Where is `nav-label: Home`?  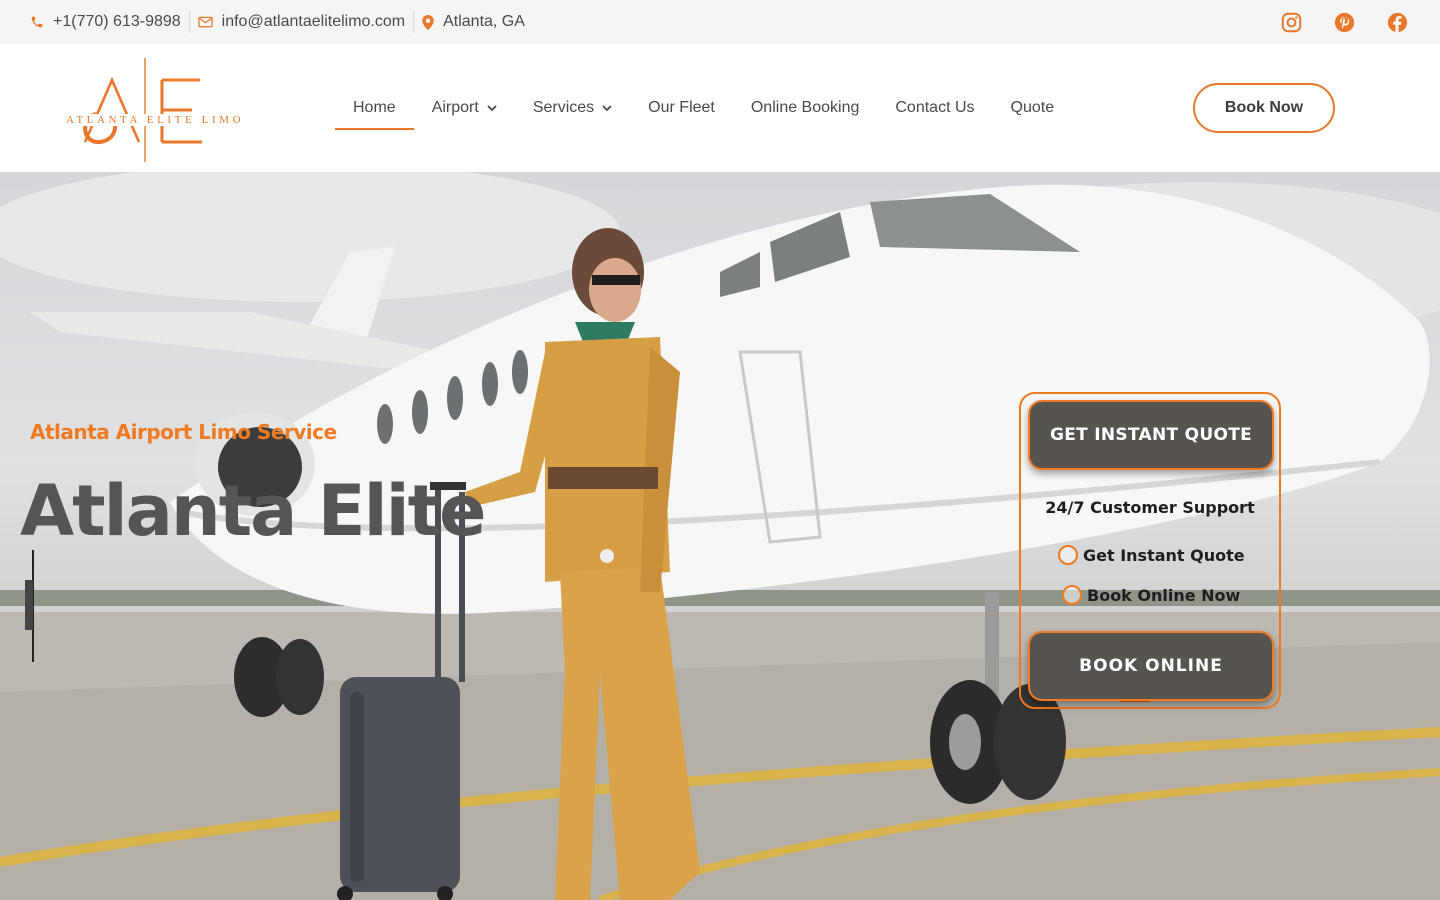 nav-label: Home is located at coordinates (374, 107).